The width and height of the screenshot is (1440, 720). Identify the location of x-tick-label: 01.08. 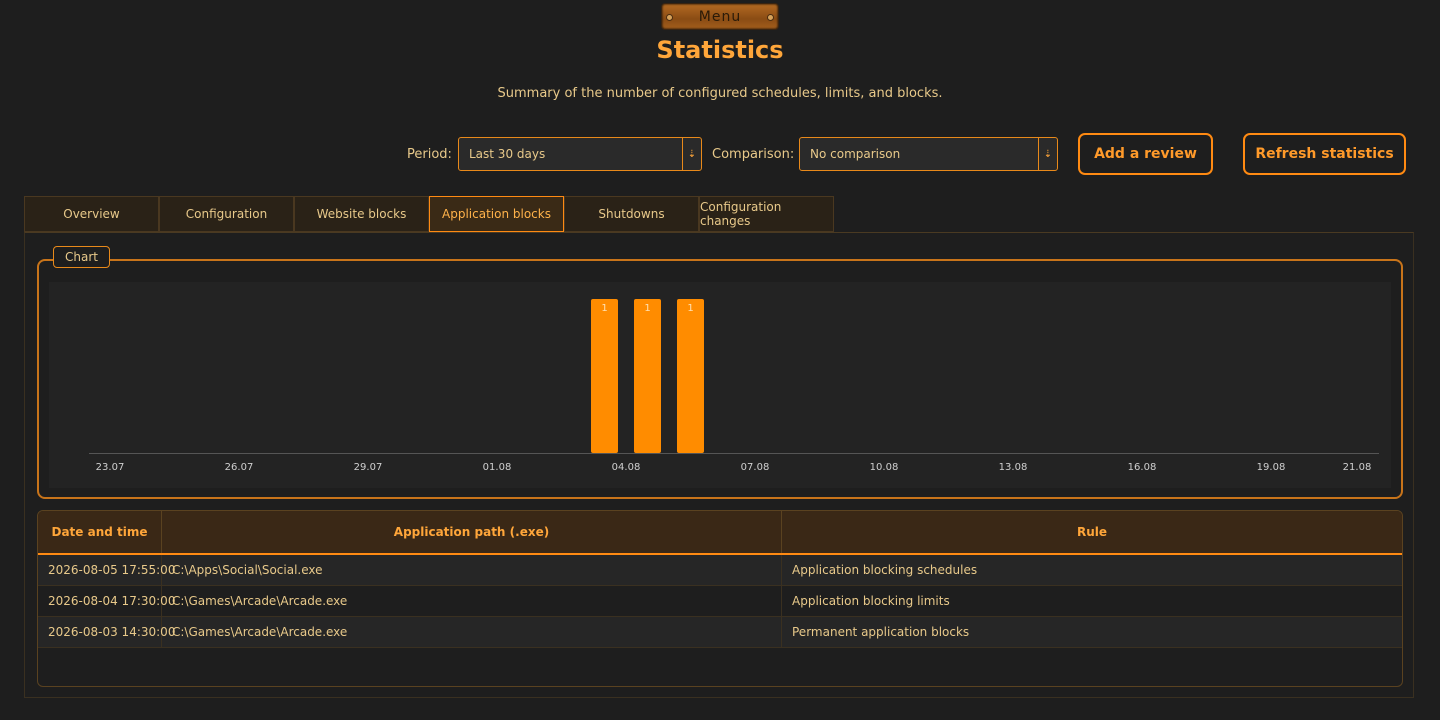
(497, 467).